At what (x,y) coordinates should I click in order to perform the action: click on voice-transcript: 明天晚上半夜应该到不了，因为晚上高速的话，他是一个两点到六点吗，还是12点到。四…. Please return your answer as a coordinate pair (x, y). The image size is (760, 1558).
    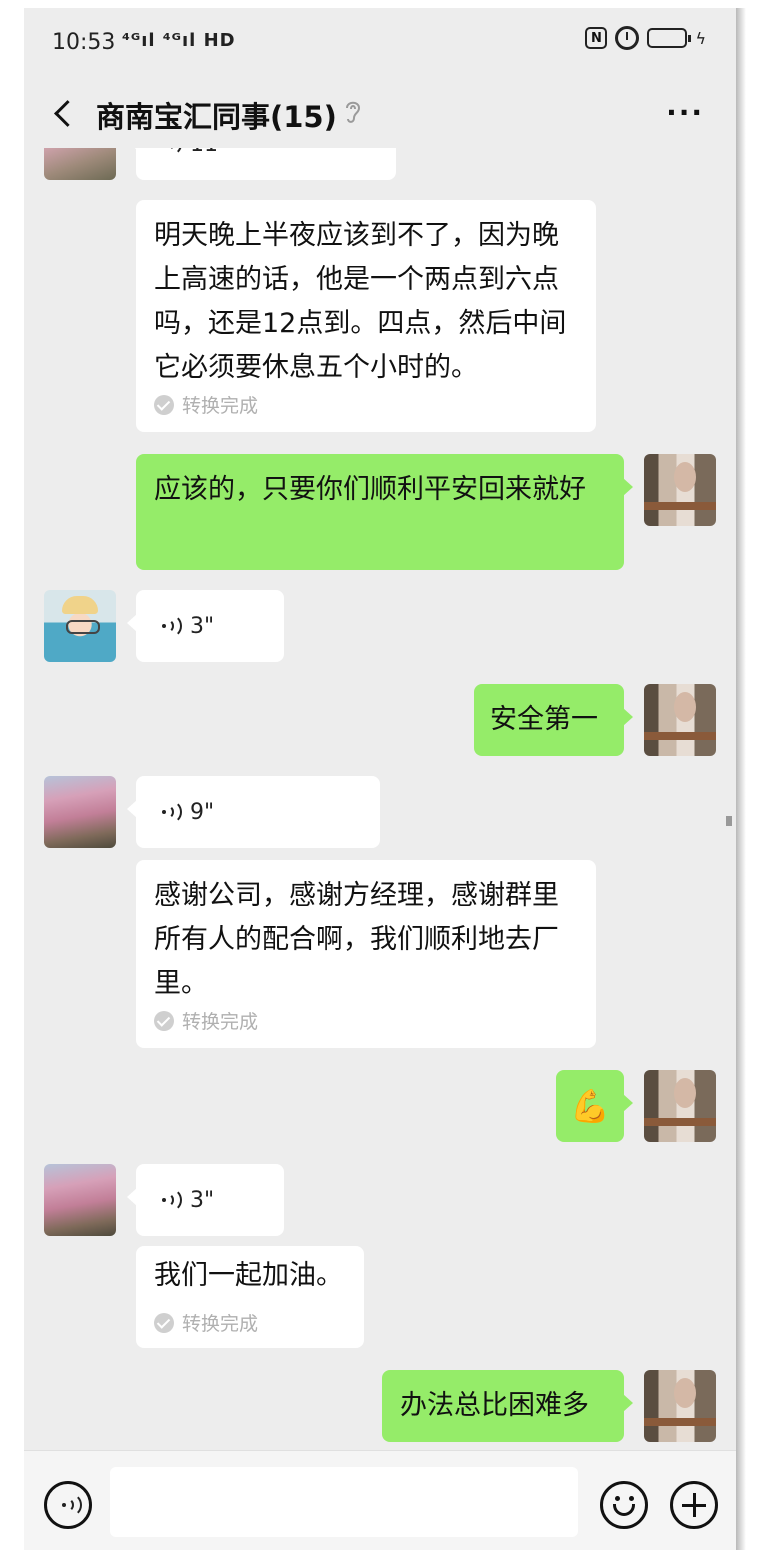
    Looking at the image, I should click on (366, 316).